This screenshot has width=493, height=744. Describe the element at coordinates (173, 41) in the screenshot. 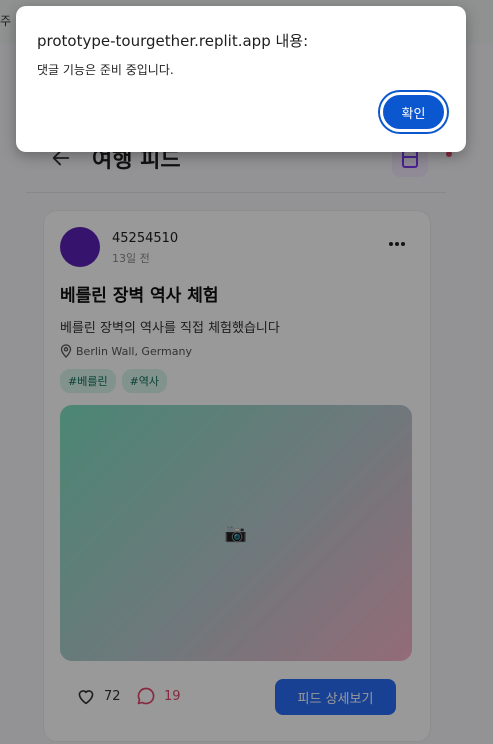

I see `dialog-title: prototype-tourgether.replit.app 내용:` at that location.